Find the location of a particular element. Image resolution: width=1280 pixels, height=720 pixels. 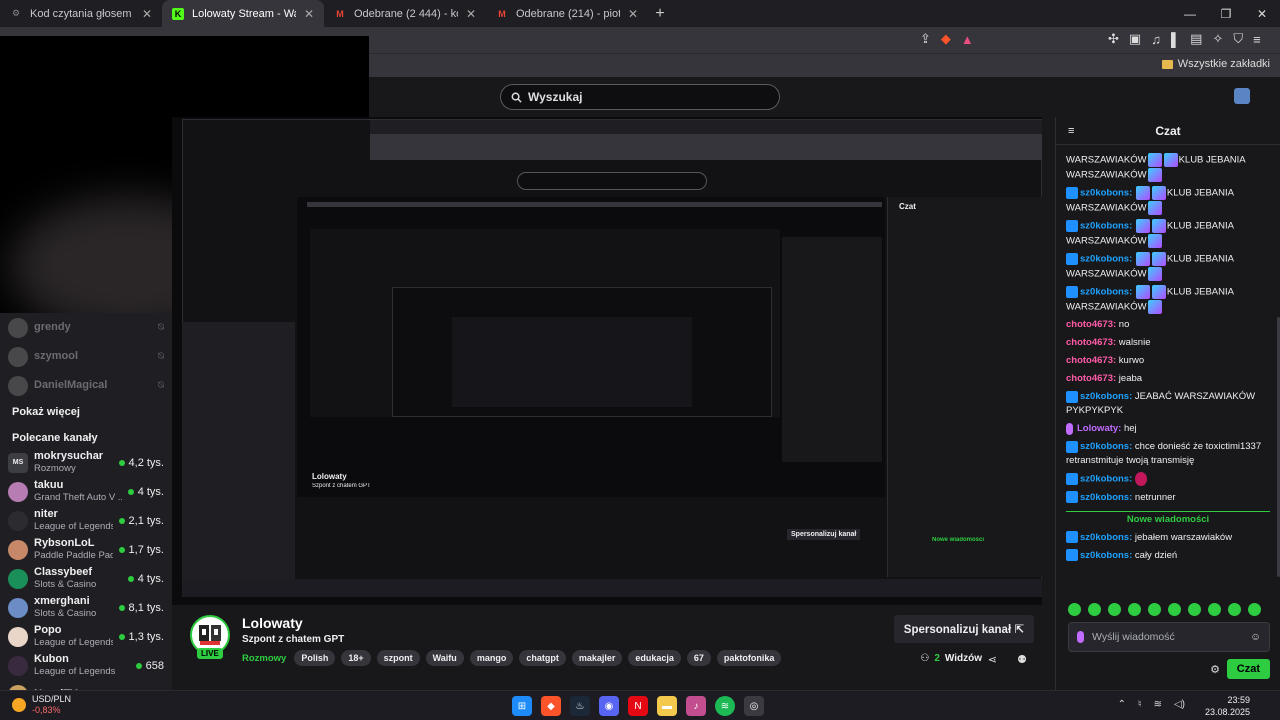

sidebar-offline-channel: grendy ⍉ is located at coordinates (86, 327).